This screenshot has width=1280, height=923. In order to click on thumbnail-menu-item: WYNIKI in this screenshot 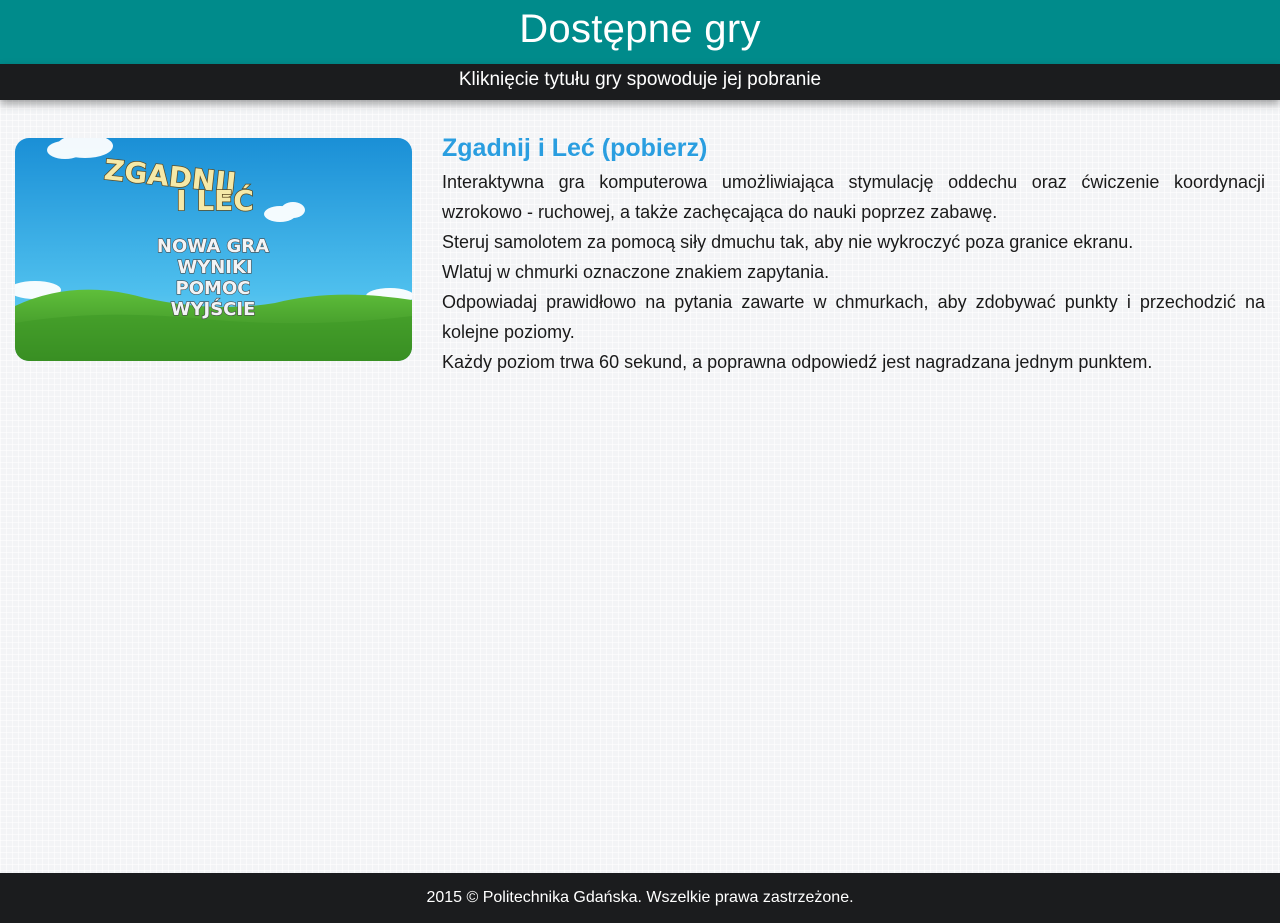, I will do `click(214, 267)`.